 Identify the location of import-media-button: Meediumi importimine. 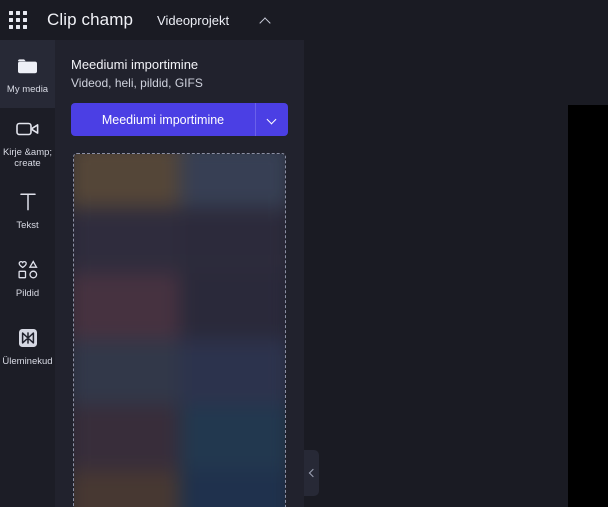
(163, 119).